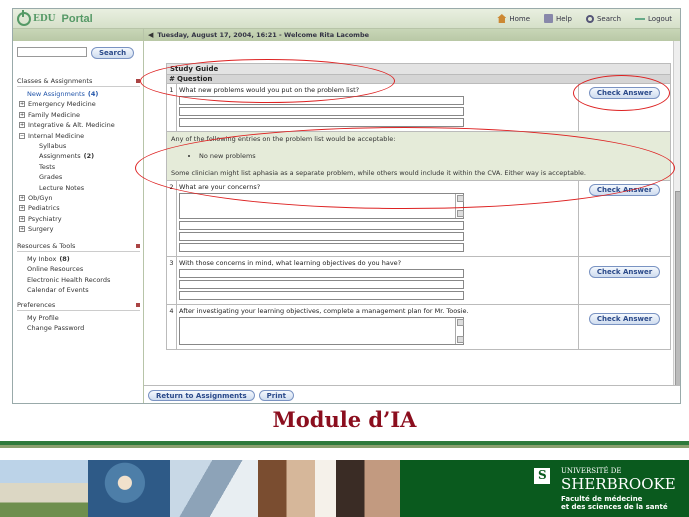 The height and width of the screenshot is (517, 689). What do you see at coordinates (78, 115) in the screenshot?
I see `sidebar-item: + Family Medicine` at bounding box center [78, 115].